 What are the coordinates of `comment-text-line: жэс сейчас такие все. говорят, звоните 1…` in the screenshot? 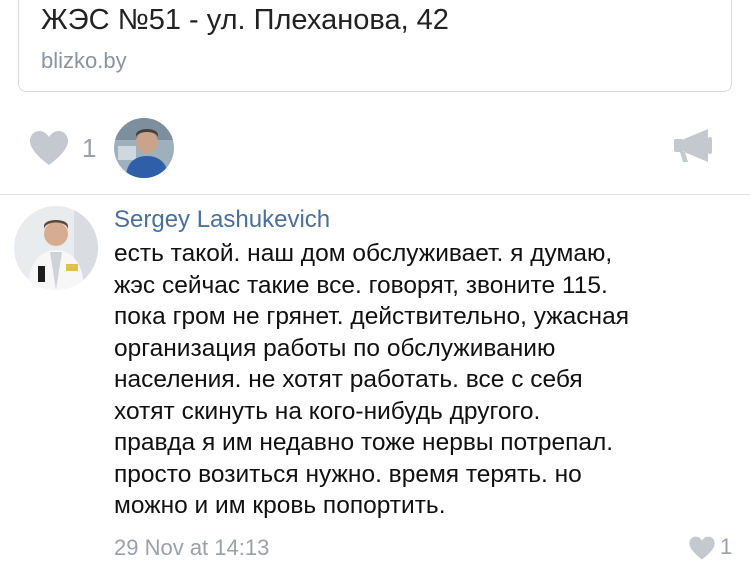 It's located at (361, 285).